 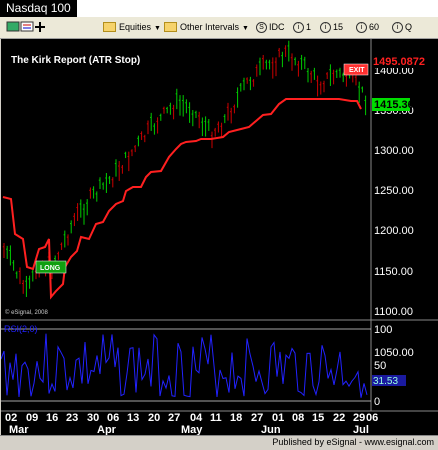 I want to click on quote-button: iQ, so click(x=402, y=27).